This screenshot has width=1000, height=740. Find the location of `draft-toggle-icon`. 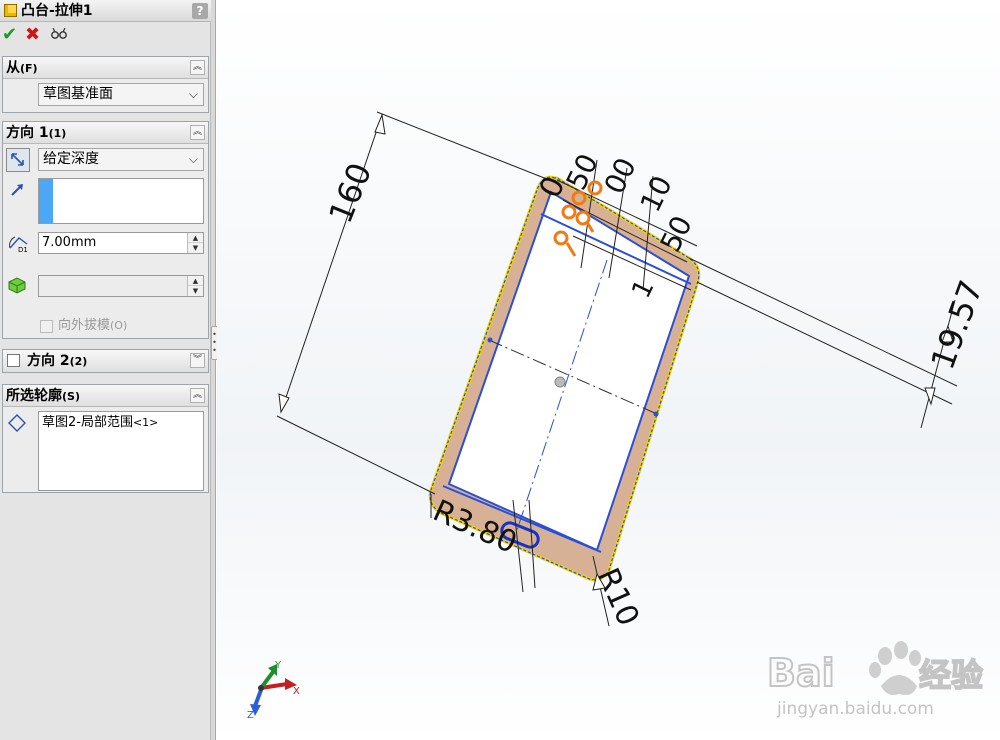

draft-toggle-icon is located at coordinates (18, 286).